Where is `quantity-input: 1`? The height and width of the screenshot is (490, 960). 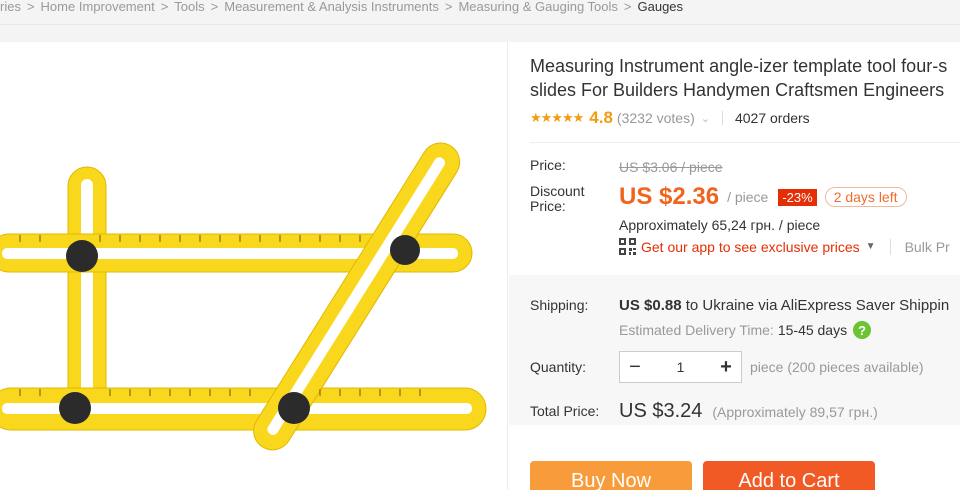 quantity-input: 1 is located at coordinates (680, 367).